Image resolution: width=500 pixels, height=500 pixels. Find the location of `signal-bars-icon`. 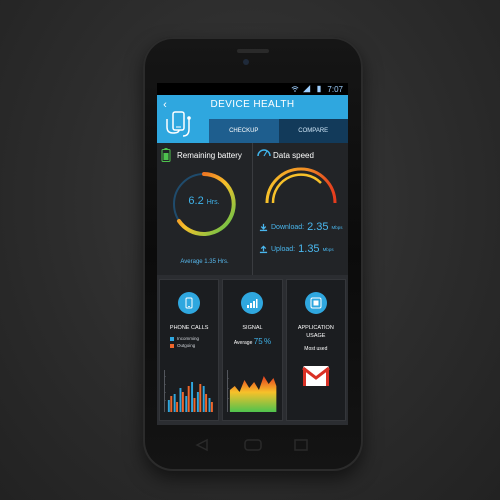

signal-bars-icon is located at coordinates (252, 303).